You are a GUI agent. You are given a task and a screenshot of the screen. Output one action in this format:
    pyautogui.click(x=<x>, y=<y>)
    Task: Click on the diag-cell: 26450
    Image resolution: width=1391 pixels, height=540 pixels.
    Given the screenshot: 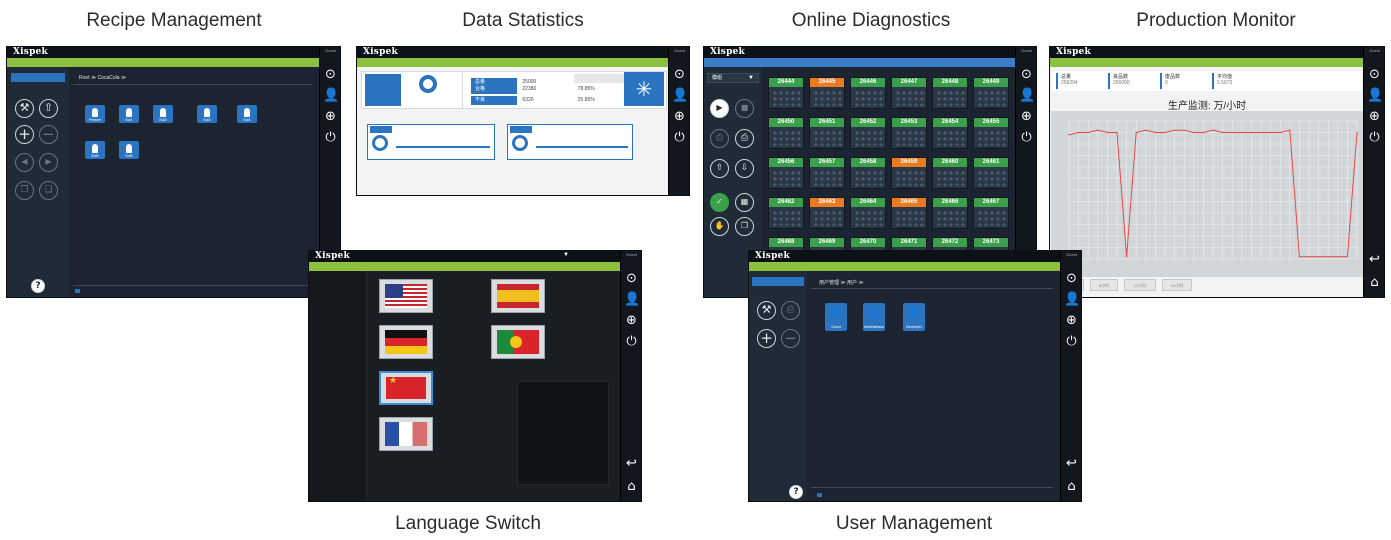 What is the action you would take?
    pyautogui.click(x=786, y=133)
    